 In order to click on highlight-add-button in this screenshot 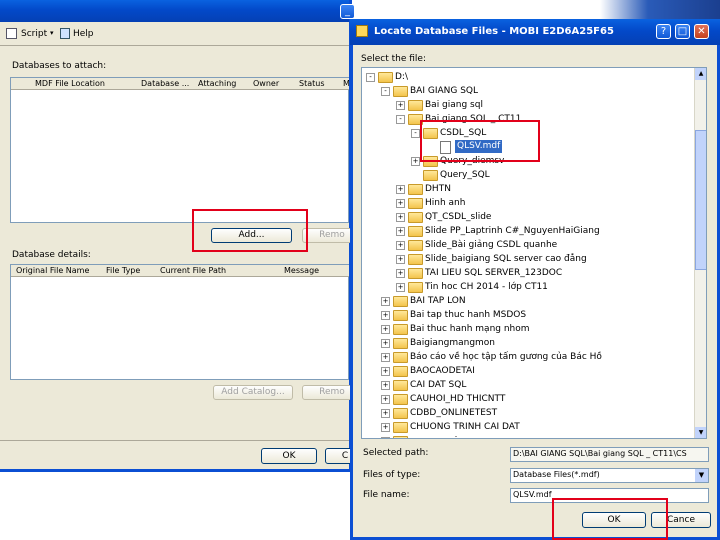, I will do `click(250, 230)`.